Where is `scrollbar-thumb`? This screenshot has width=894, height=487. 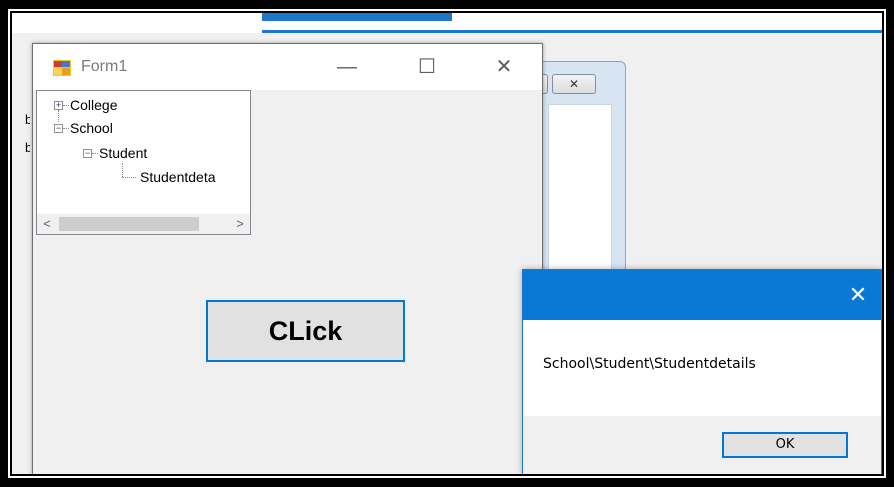
scrollbar-thumb is located at coordinates (129, 224).